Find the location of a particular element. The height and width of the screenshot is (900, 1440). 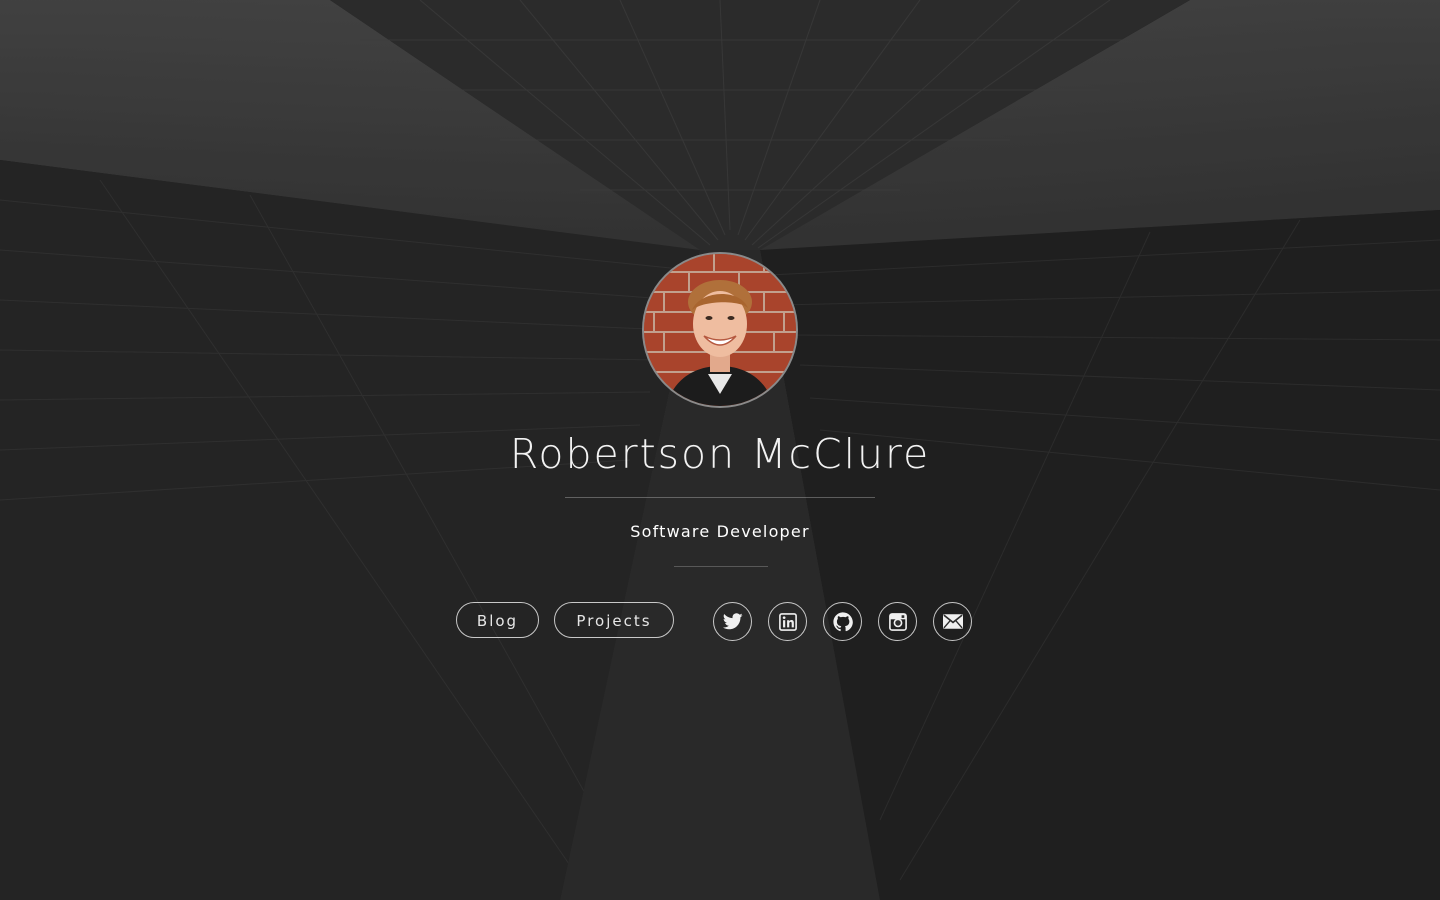

twitter-icon is located at coordinates (732, 621).